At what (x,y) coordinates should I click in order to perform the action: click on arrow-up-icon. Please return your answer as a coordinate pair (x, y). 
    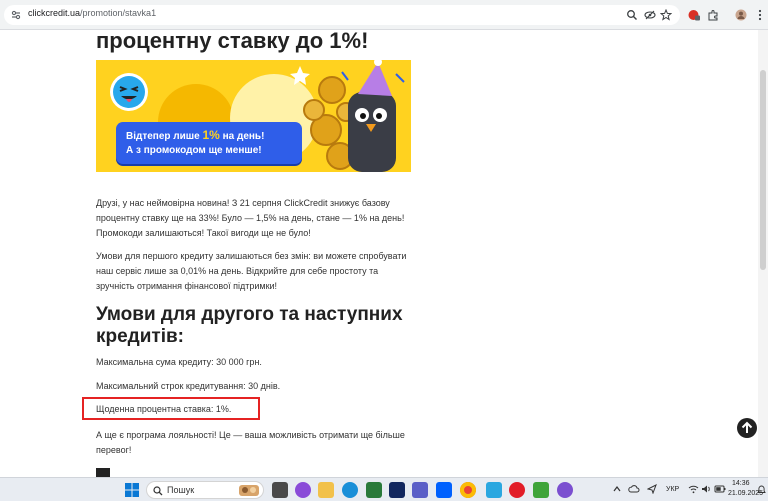
    Looking at the image, I should click on (747, 427).